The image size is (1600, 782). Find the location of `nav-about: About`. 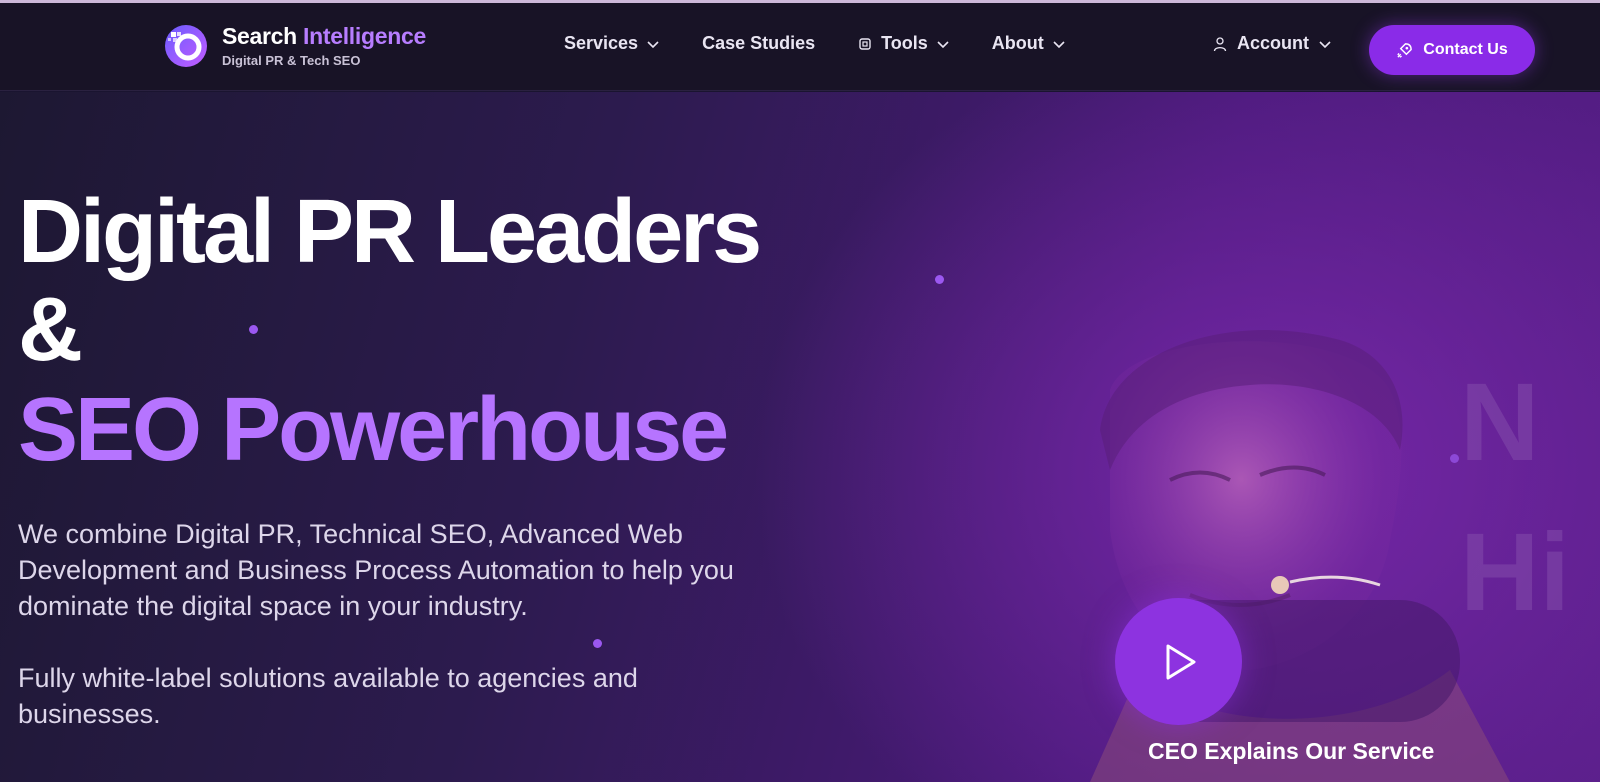

nav-about: About is located at coordinates (1029, 43).